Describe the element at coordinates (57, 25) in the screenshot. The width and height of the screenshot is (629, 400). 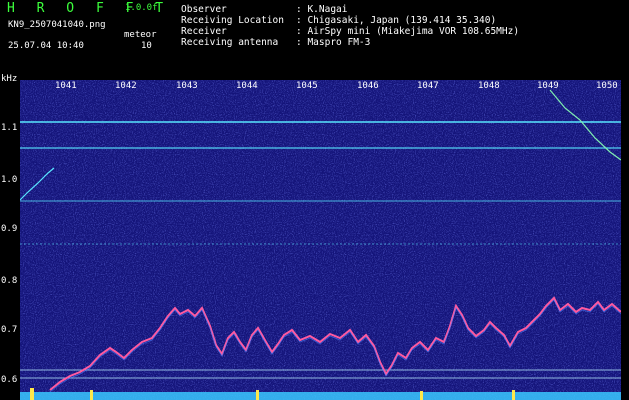
I see `filename-label: KN9_2507041040.png` at that location.